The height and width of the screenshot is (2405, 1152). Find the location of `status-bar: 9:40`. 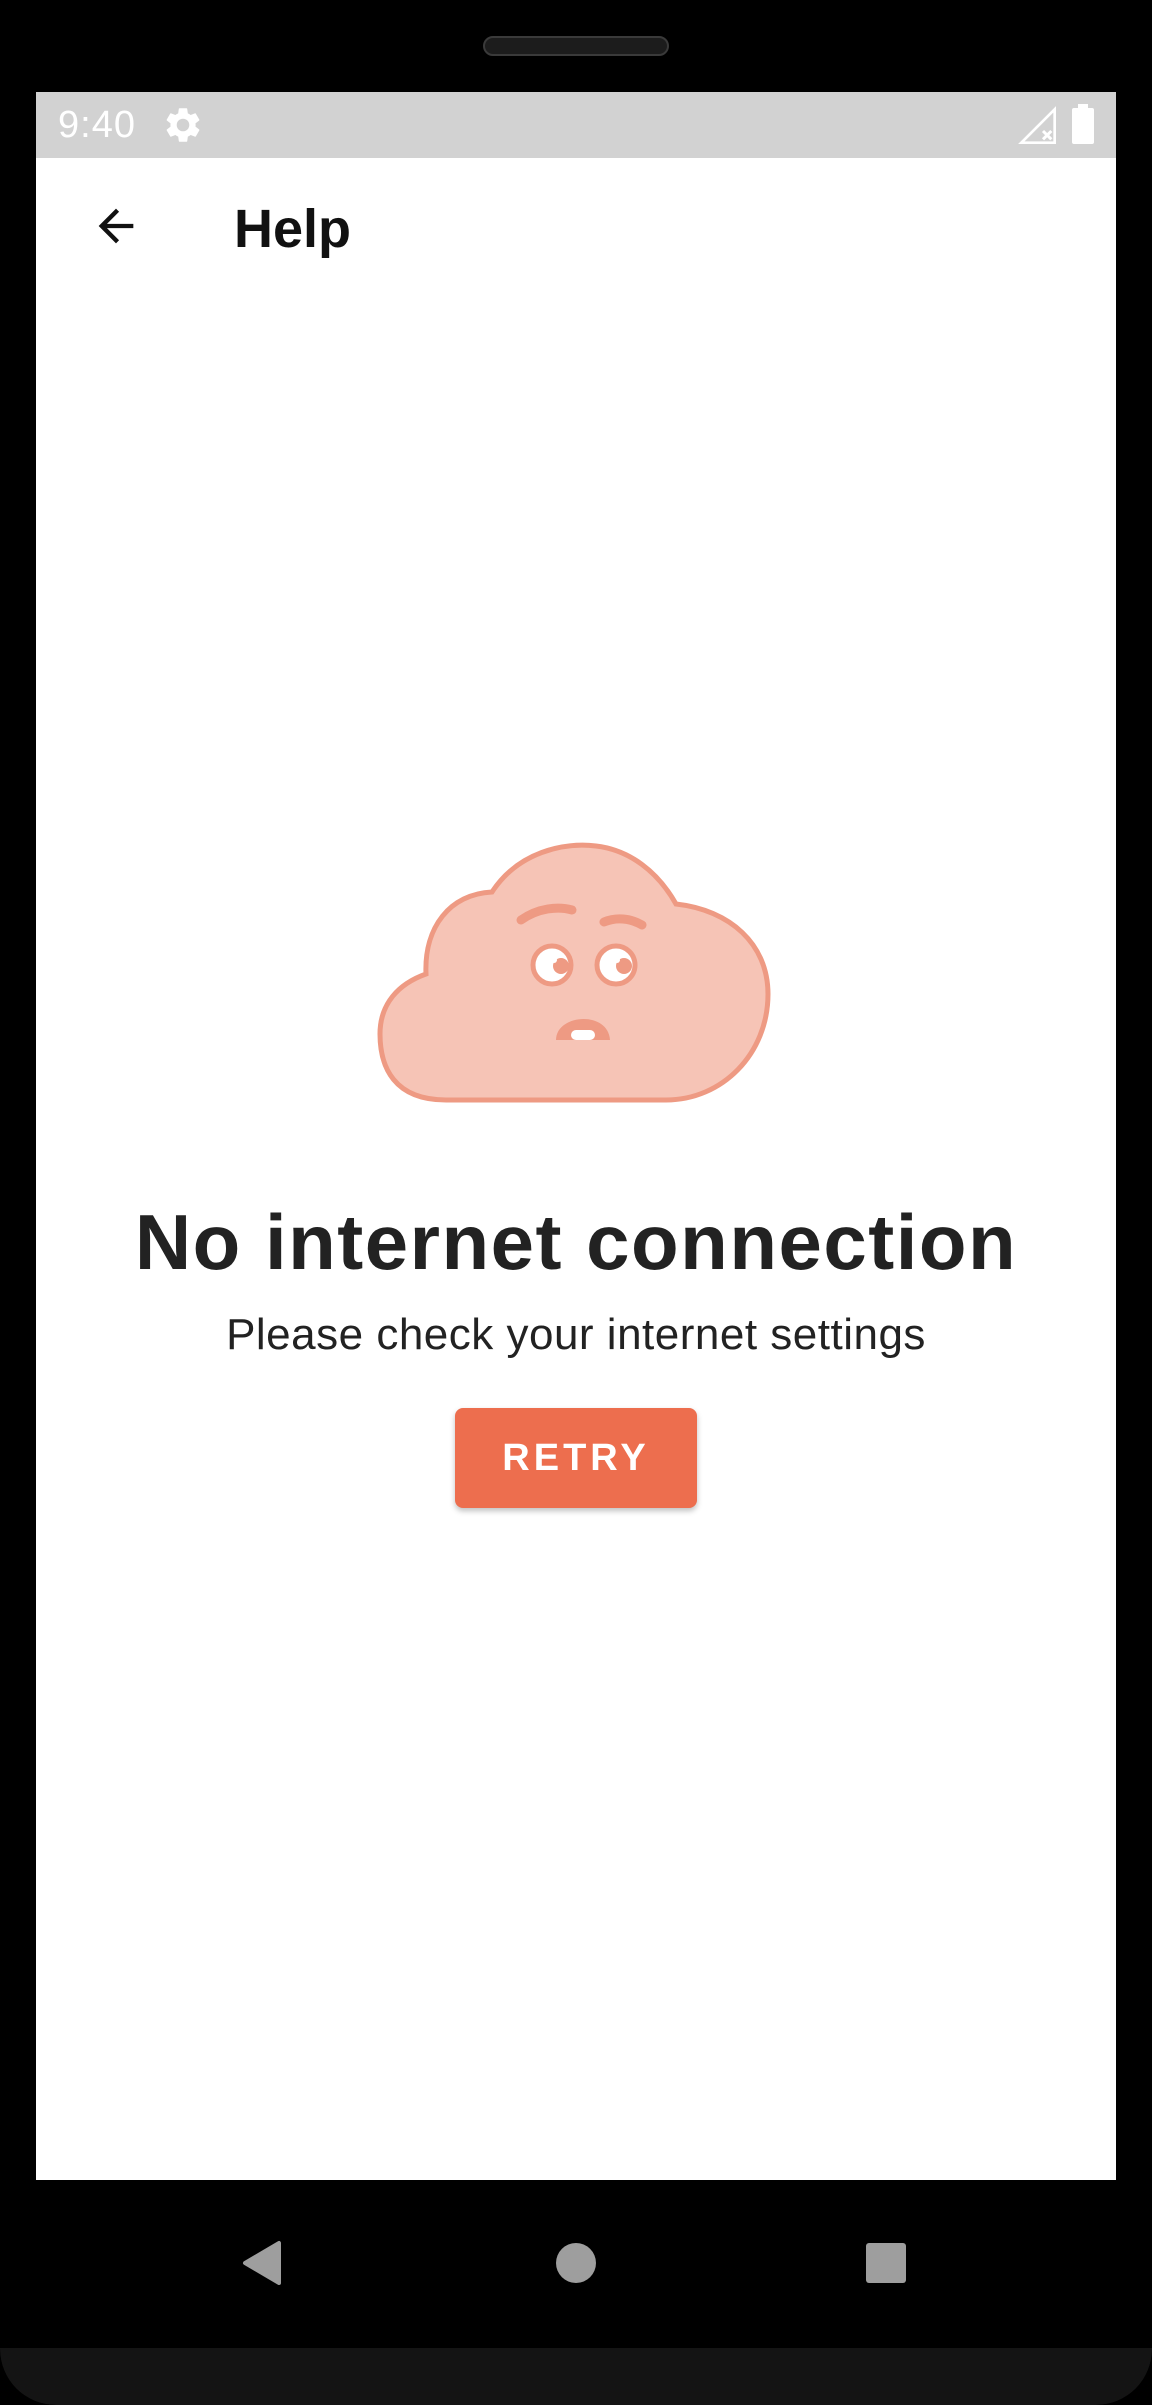

status-bar: 9:40 is located at coordinates (576, 125).